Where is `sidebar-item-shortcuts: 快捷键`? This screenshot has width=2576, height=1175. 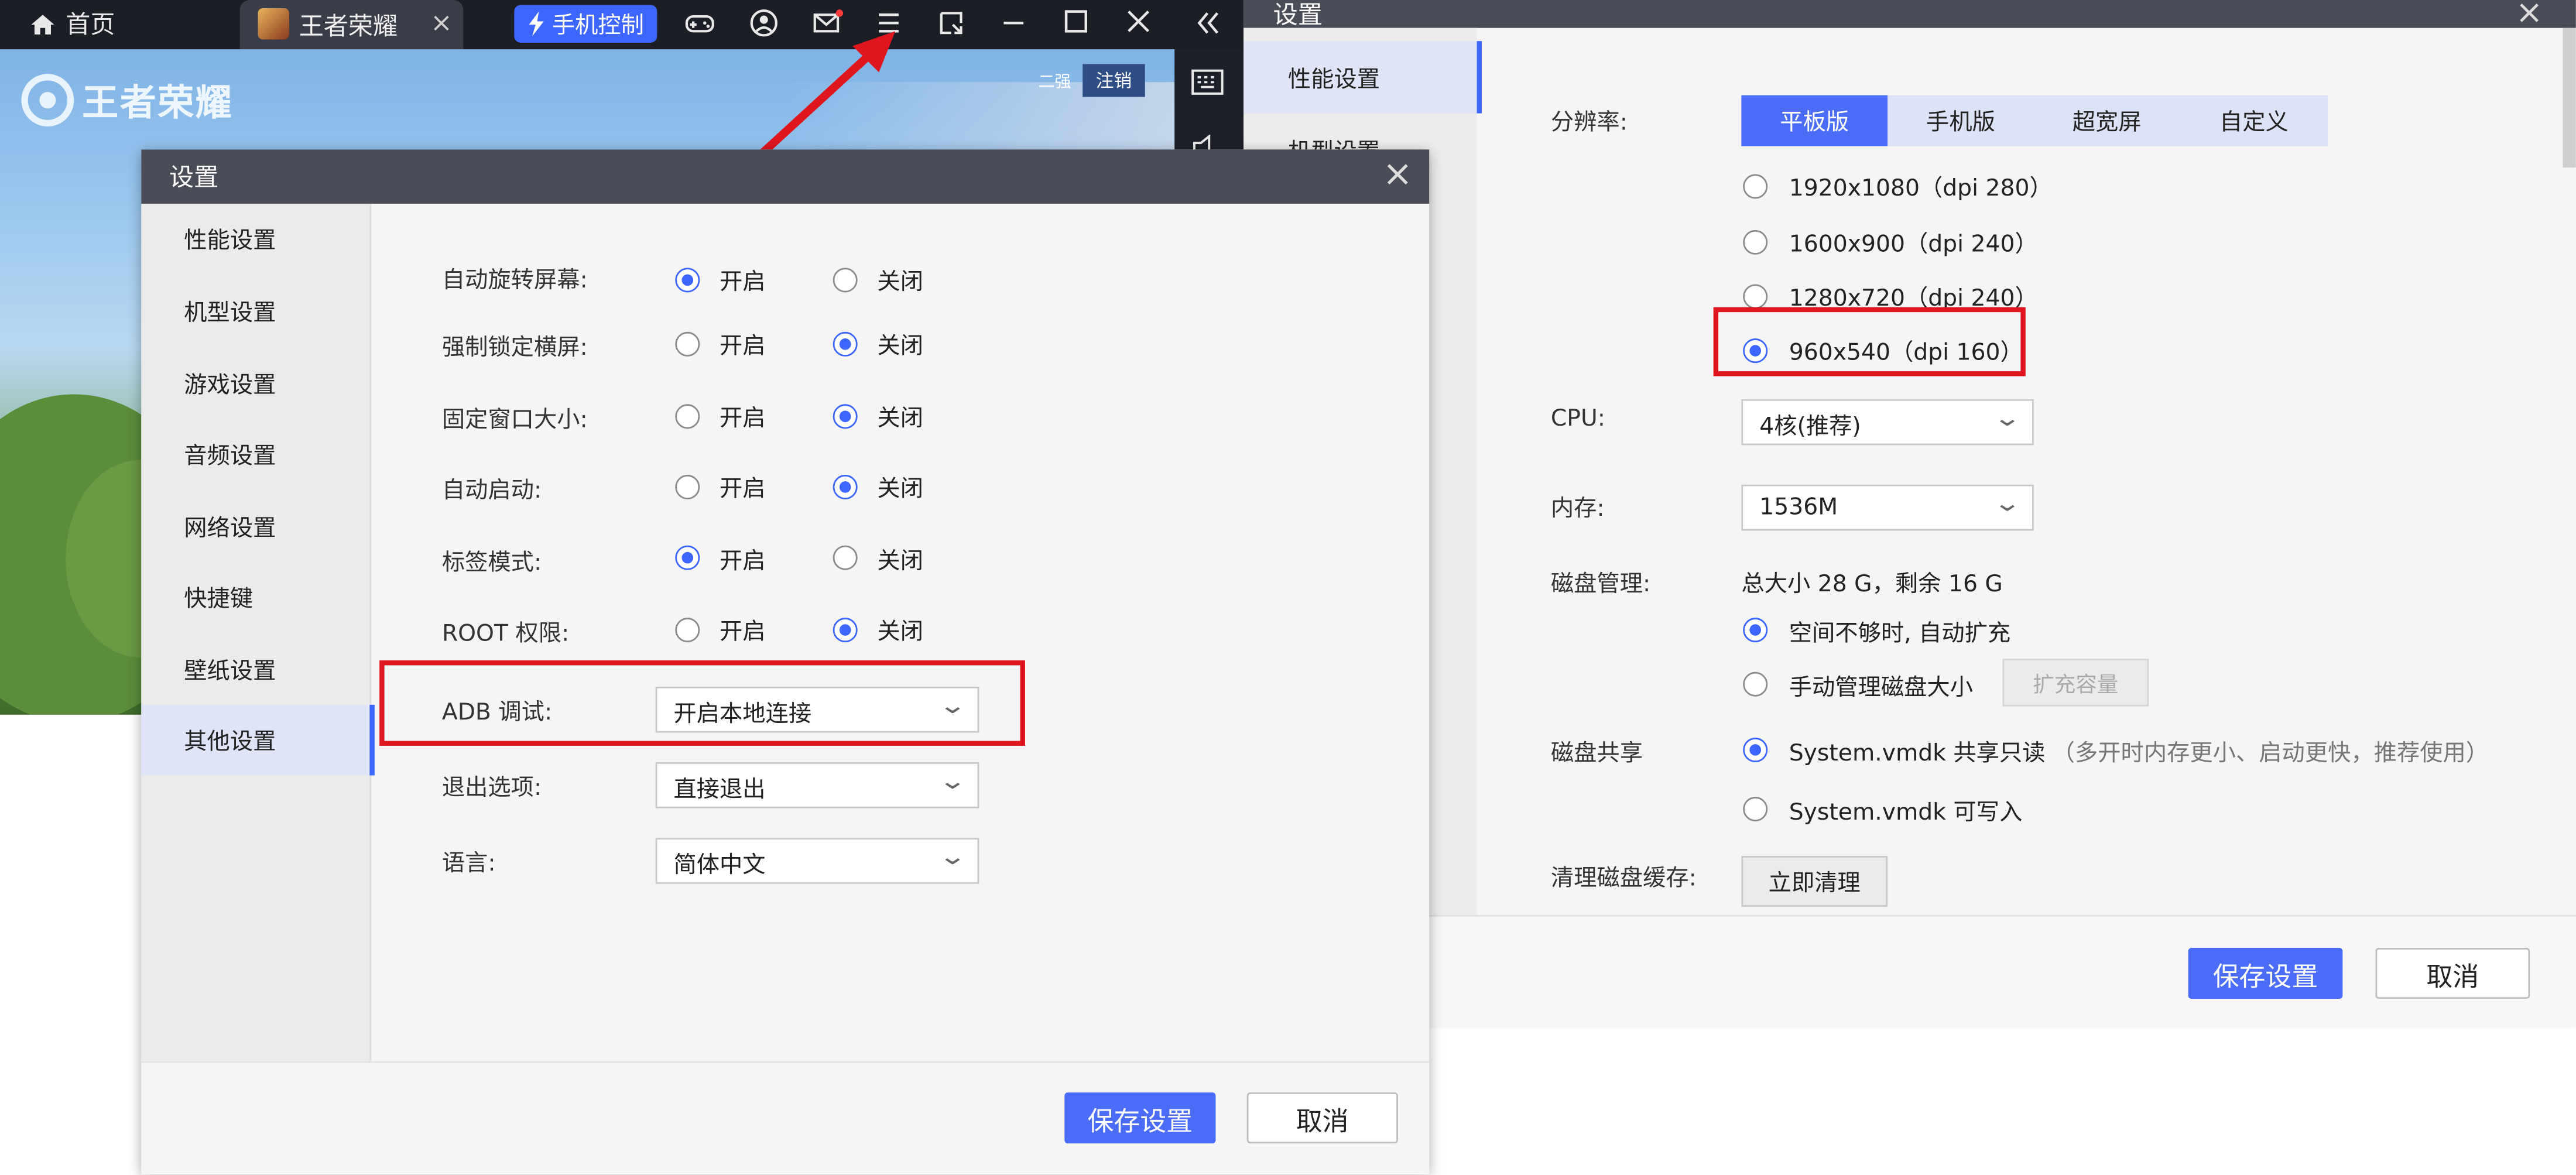
sidebar-item-shortcuts: 快捷键 is located at coordinates (255, 597).